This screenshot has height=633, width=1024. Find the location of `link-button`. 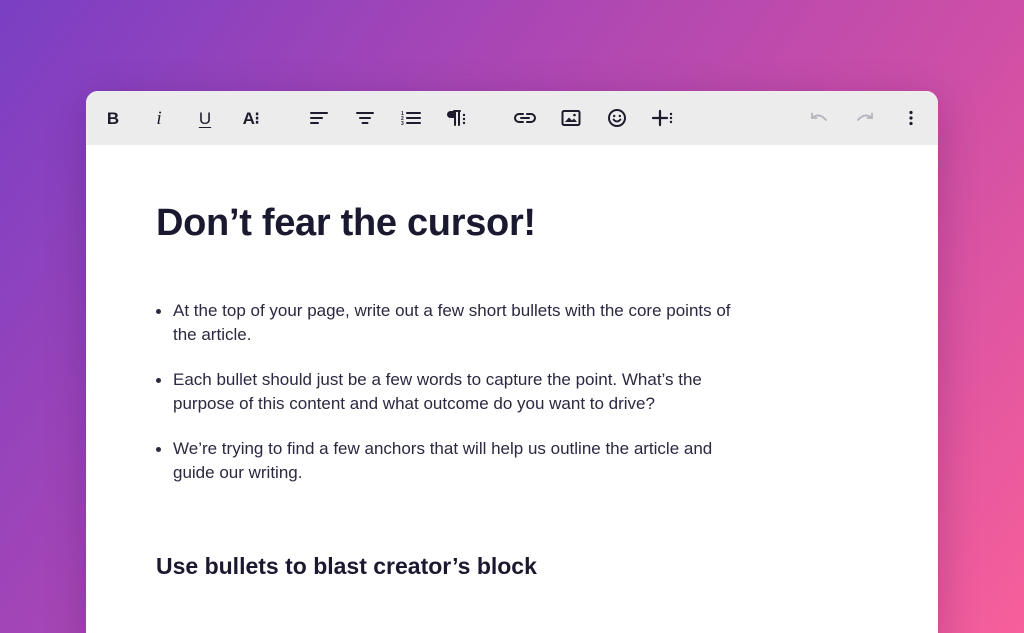

link-button is located at coordinates (525, 118).